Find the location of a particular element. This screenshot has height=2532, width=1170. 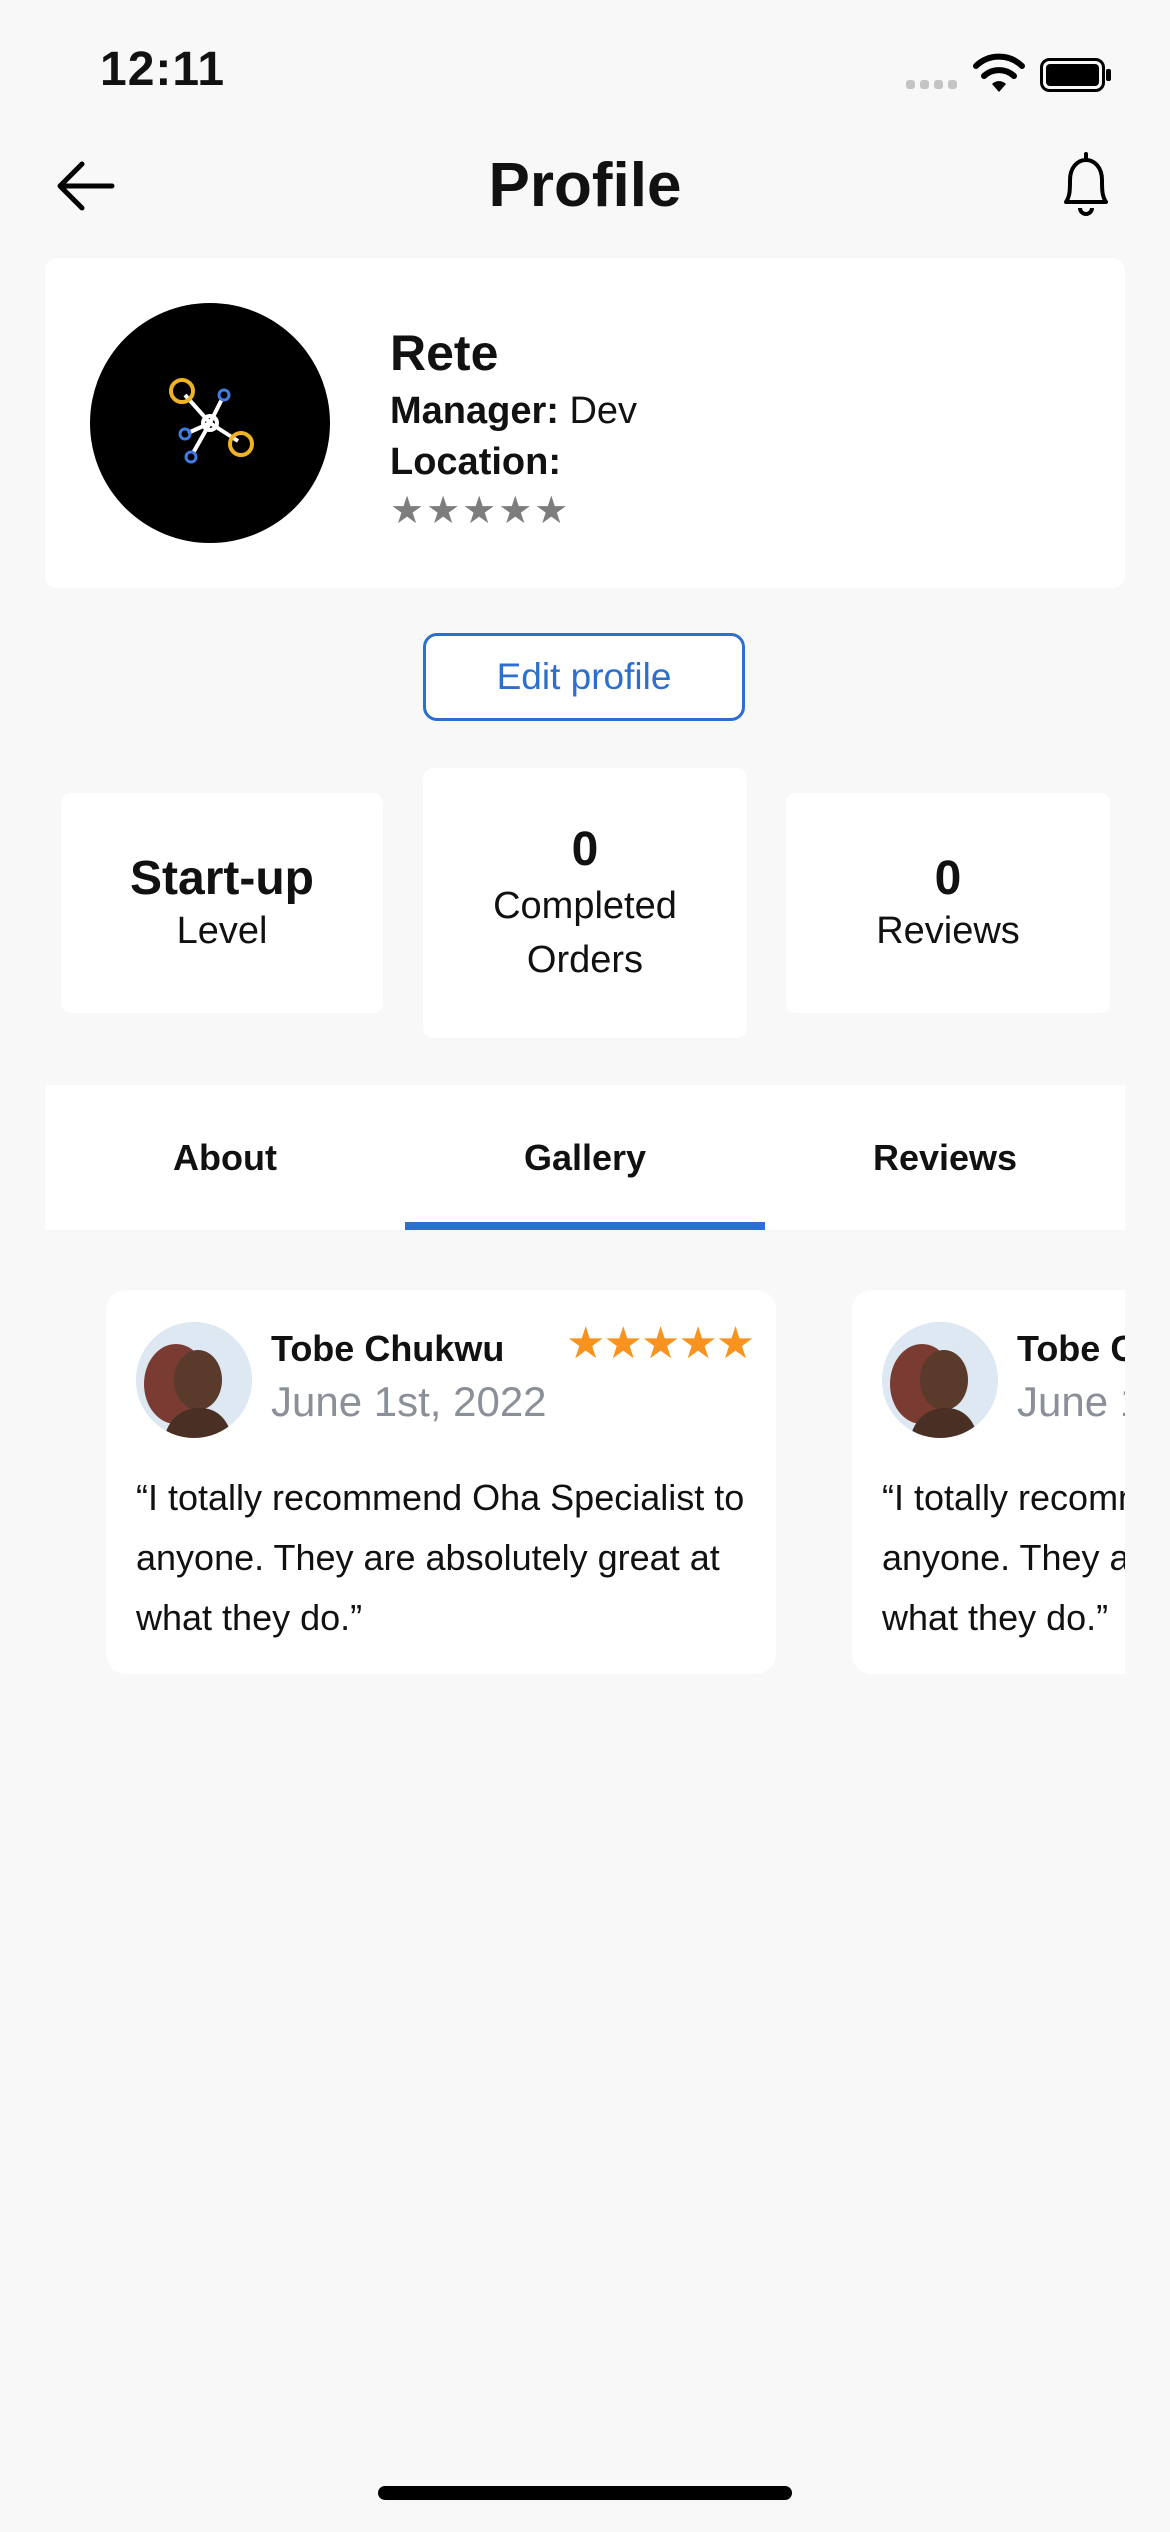

manager-value: Dev is located at coordinates (603, 411).